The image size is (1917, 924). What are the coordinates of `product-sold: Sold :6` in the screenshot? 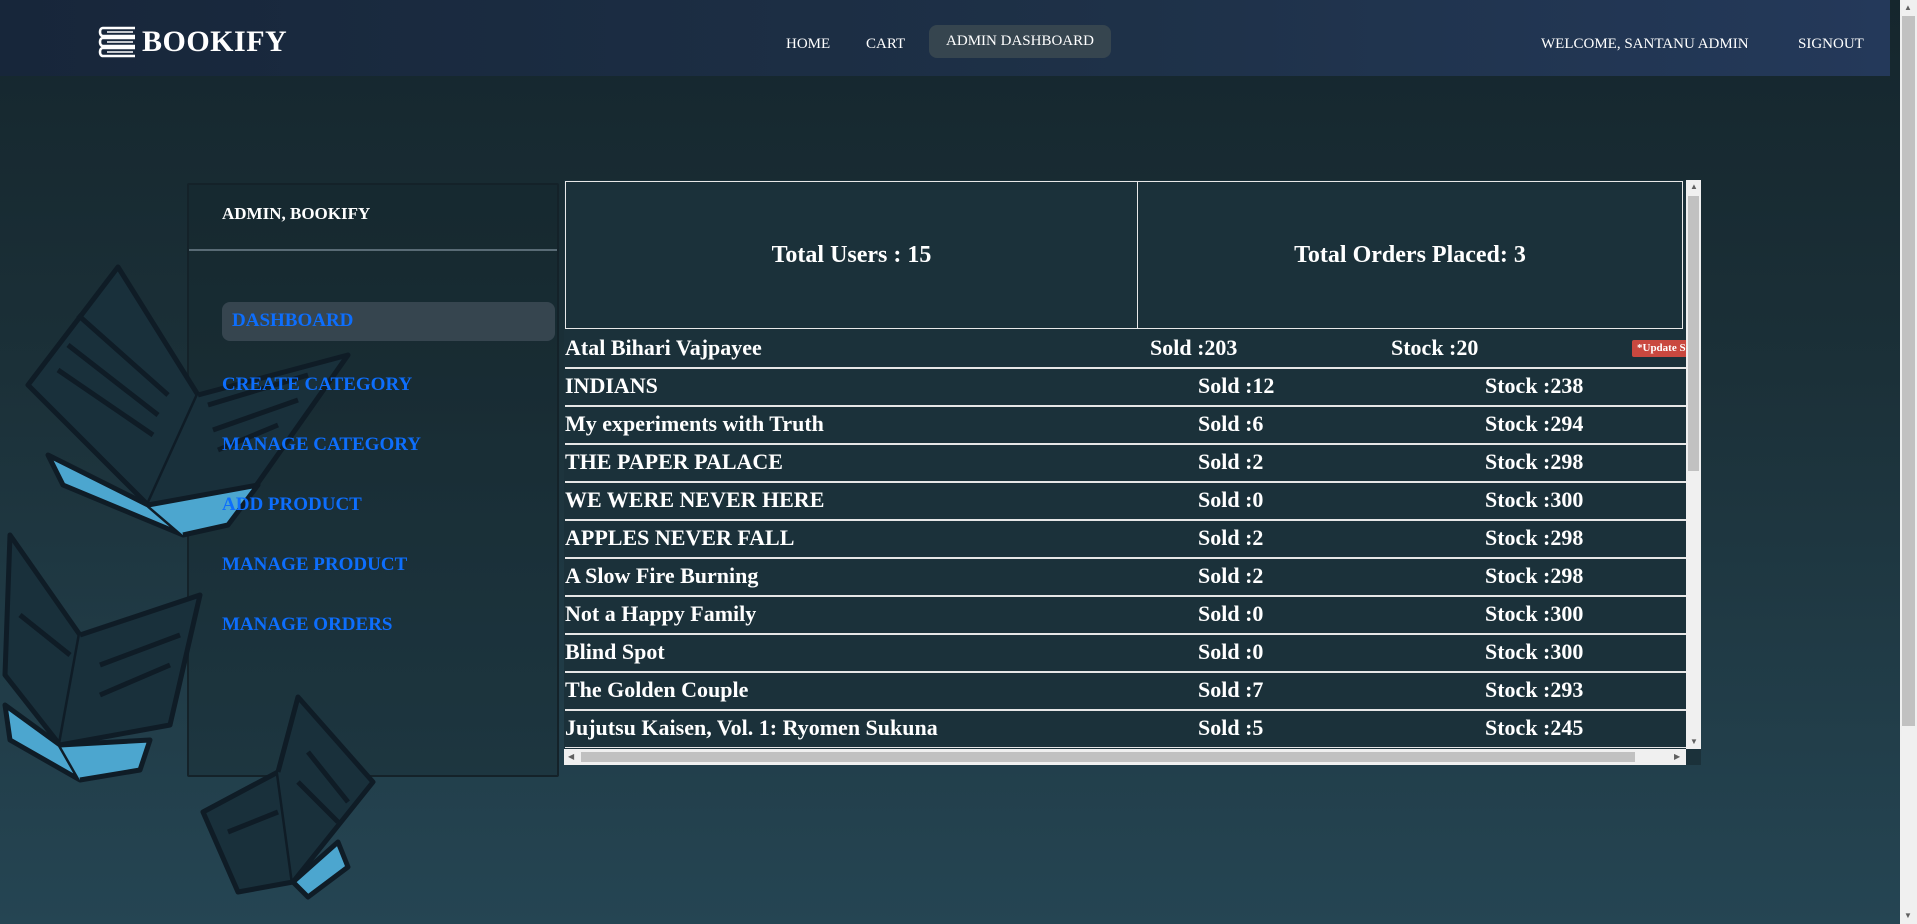 It's located at (1231, 423).